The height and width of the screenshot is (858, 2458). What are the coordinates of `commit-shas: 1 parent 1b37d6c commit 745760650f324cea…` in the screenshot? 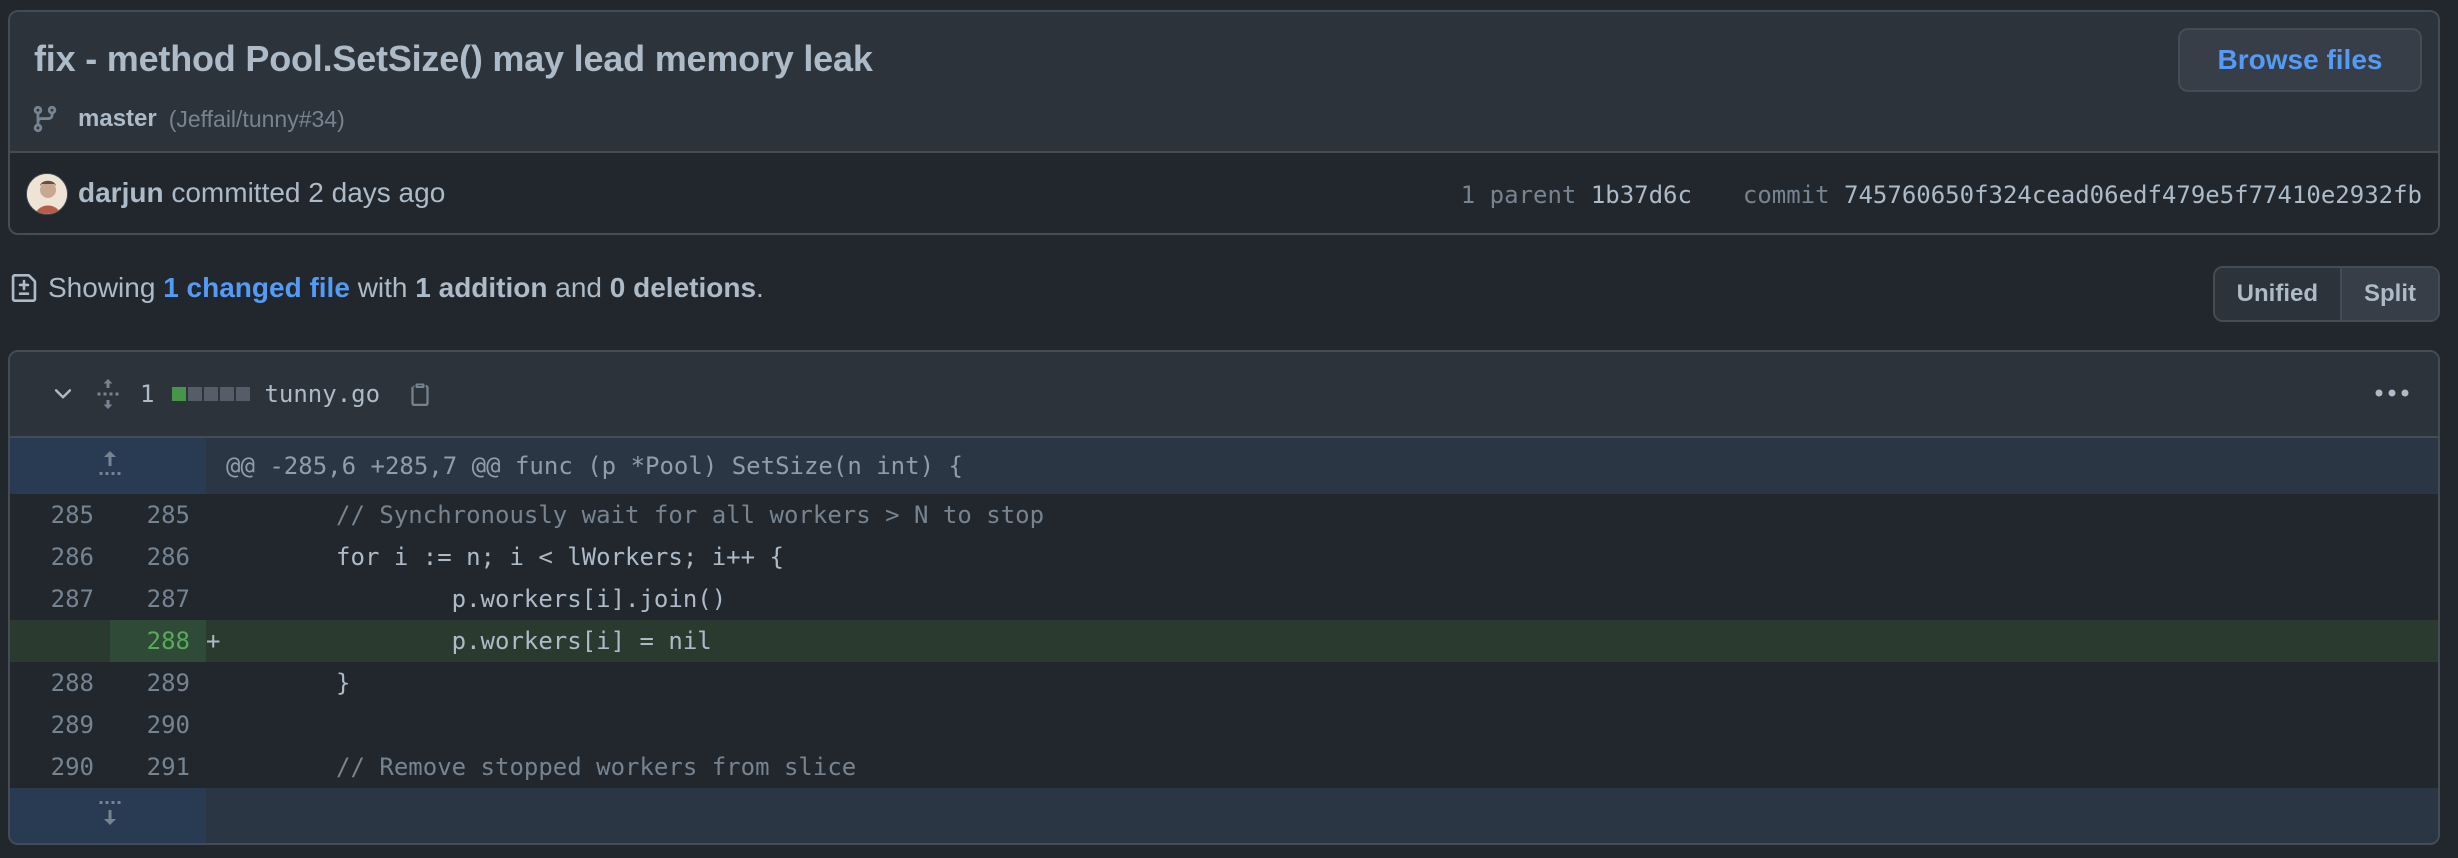 It's located at (1941, 195).